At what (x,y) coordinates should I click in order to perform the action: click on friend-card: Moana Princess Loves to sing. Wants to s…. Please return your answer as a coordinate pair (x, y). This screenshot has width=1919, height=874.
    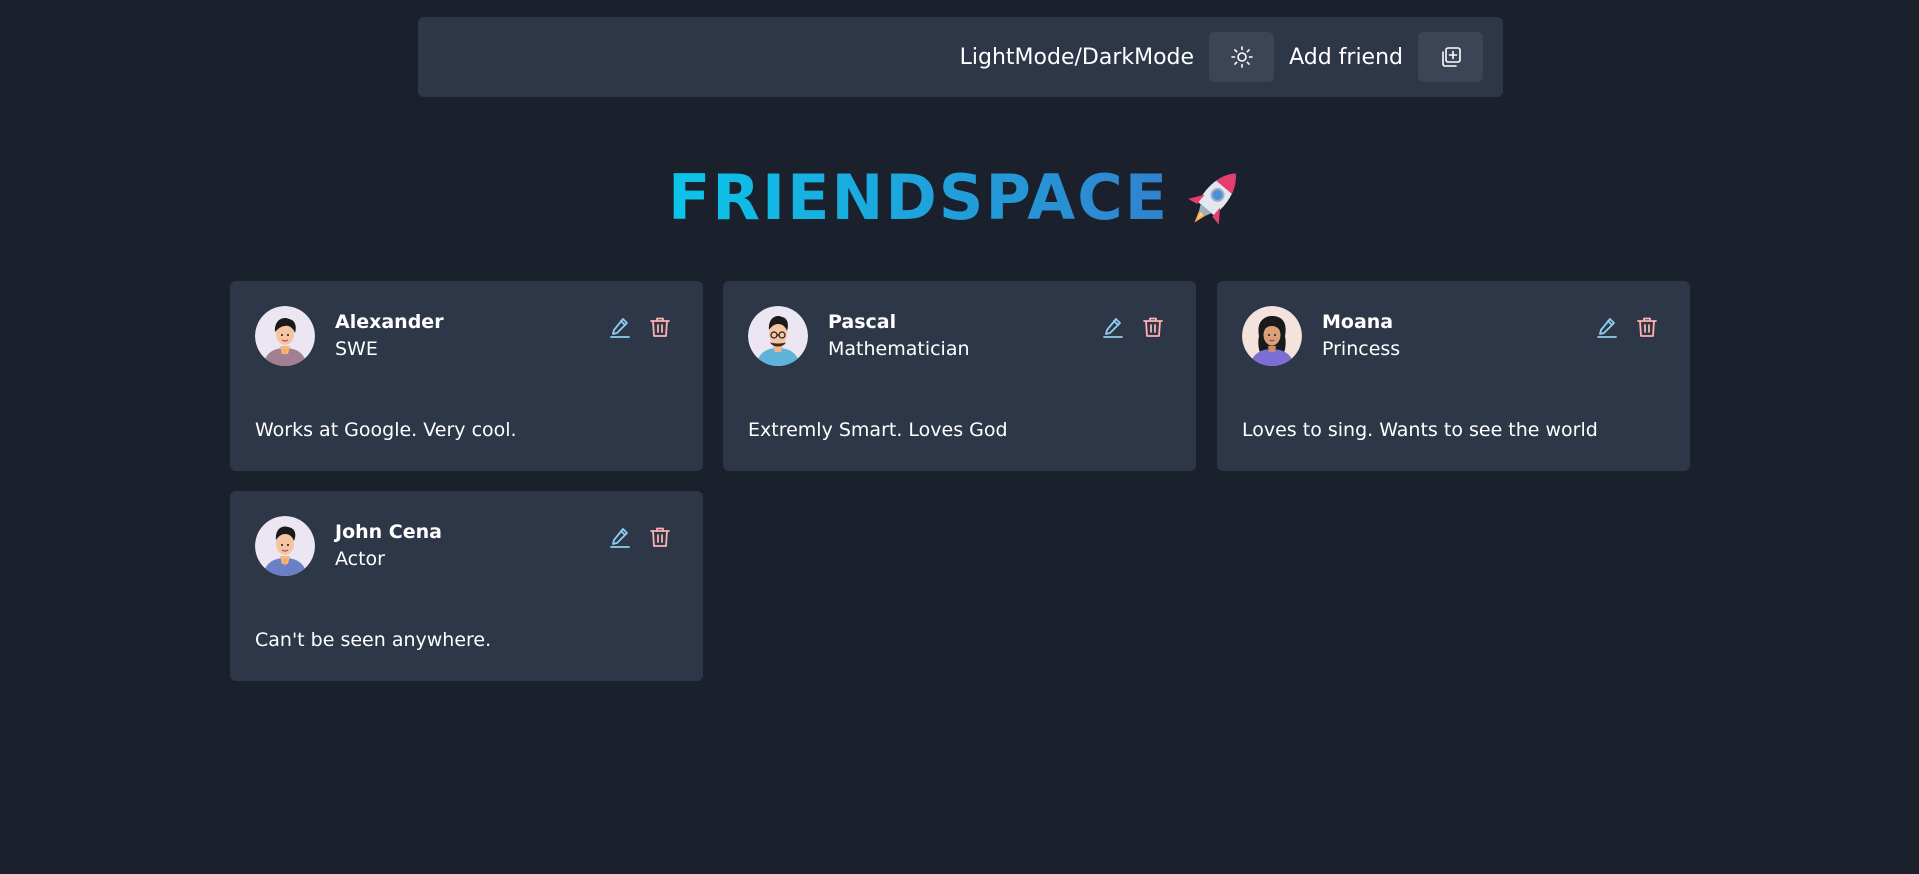
    Looking at the image, I should click on (1453, 376).